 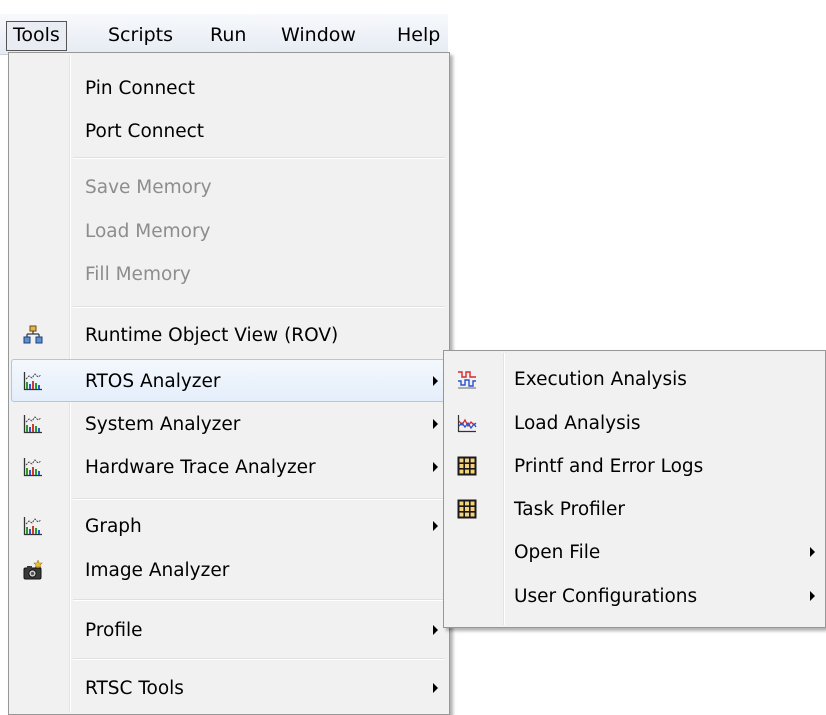 I want to click on menu-item-system-analyzer: System Analyzer, so click(x=229, y=424).